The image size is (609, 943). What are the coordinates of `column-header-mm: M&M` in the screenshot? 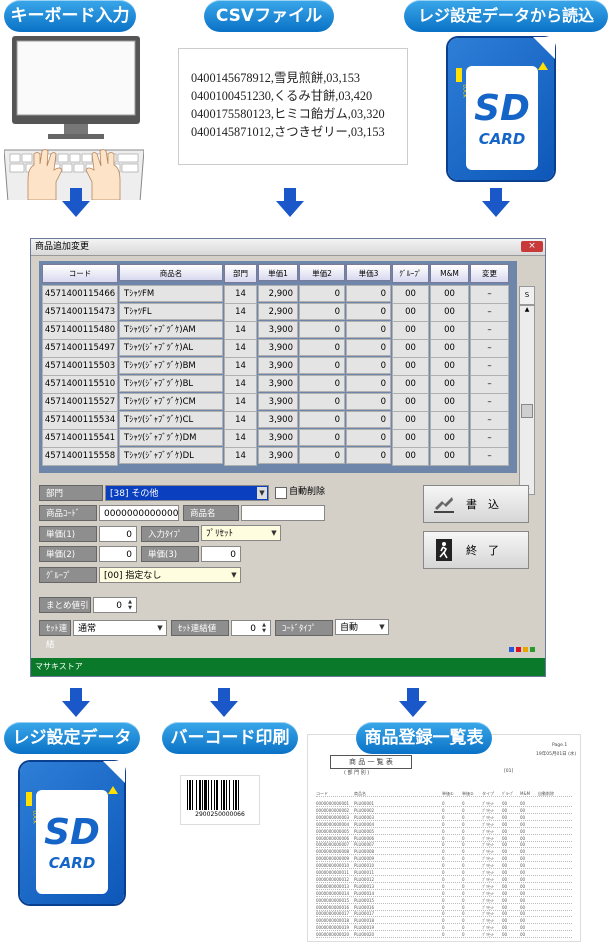 It's located at (449, 273).